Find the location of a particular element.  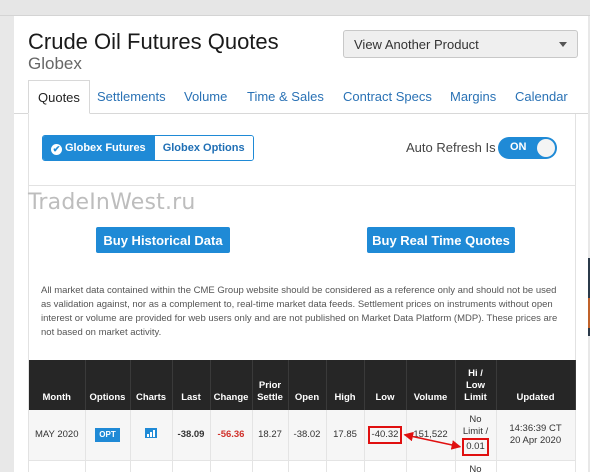

page-subtitle: Globex is located at coordinates (55, 63).